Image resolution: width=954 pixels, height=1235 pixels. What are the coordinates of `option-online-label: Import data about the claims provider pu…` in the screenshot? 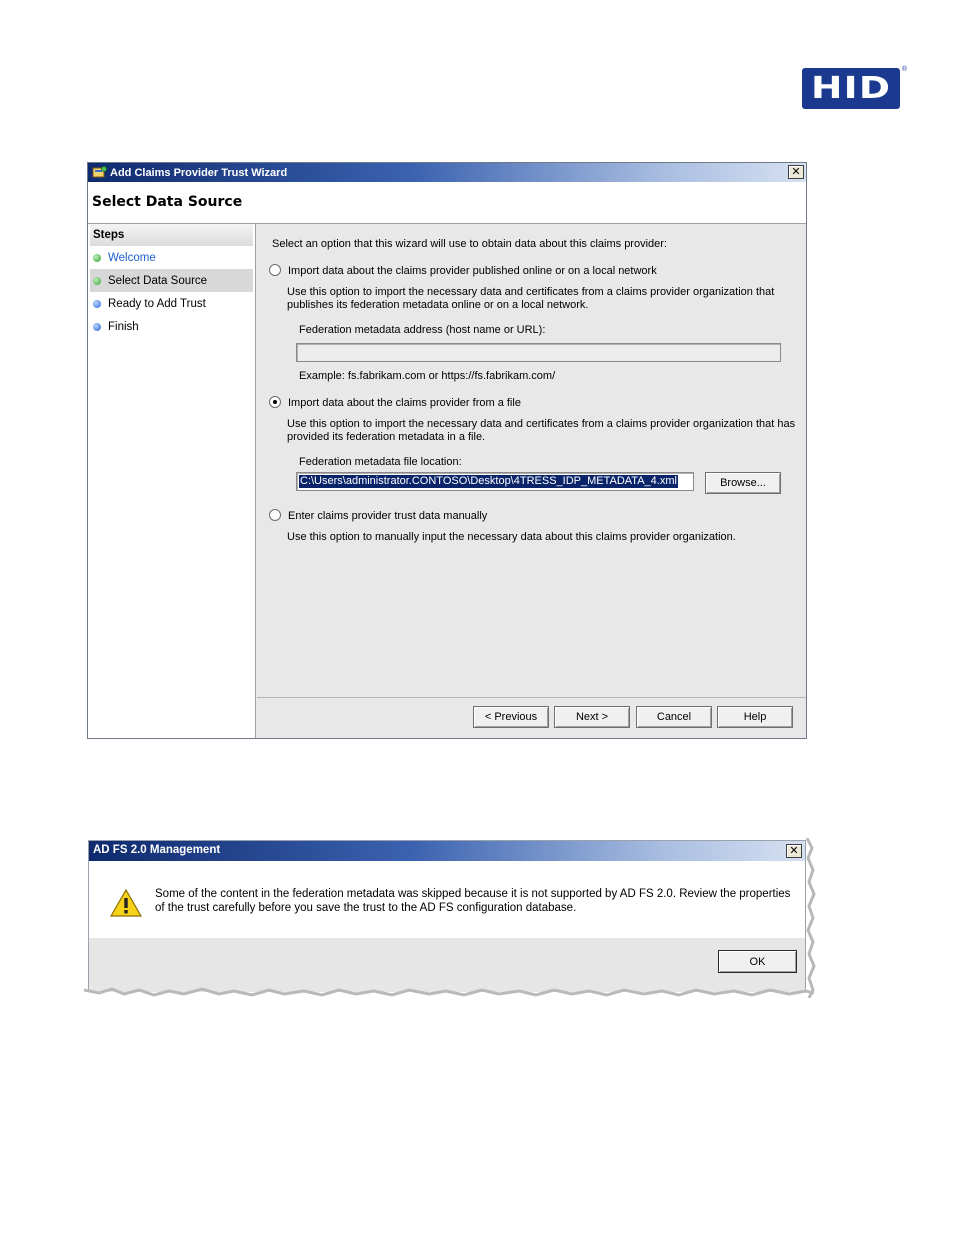 It's located at (472, 271).